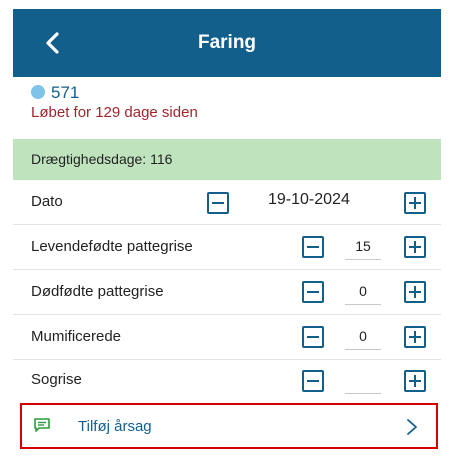  Describe the element at coordinates (102, 159) in the screenshot. I see `gestation-days-text: Drægtighedsdage: 116` at that location.